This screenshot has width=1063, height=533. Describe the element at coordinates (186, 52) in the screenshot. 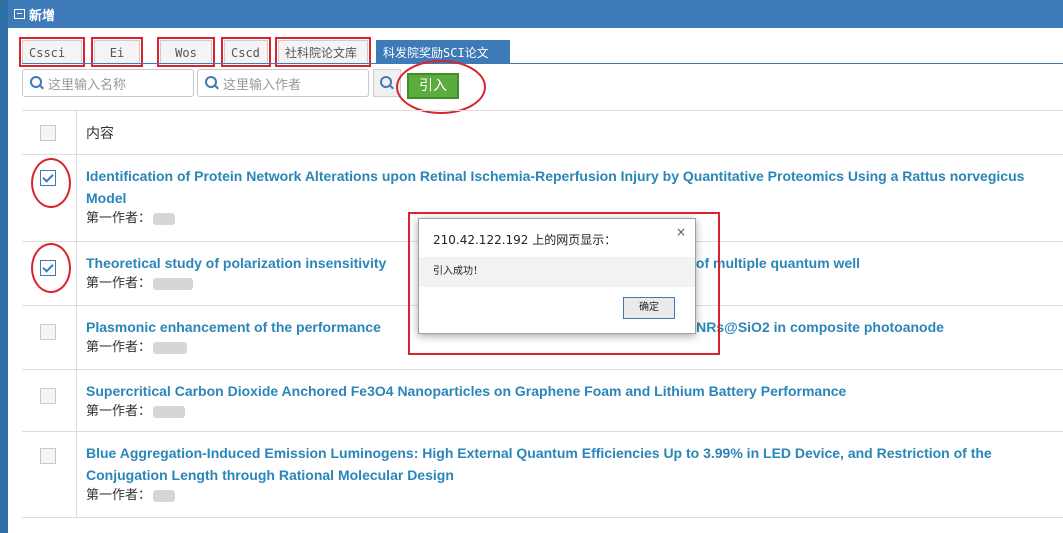

I see `tab-wos: Wos` at that location.